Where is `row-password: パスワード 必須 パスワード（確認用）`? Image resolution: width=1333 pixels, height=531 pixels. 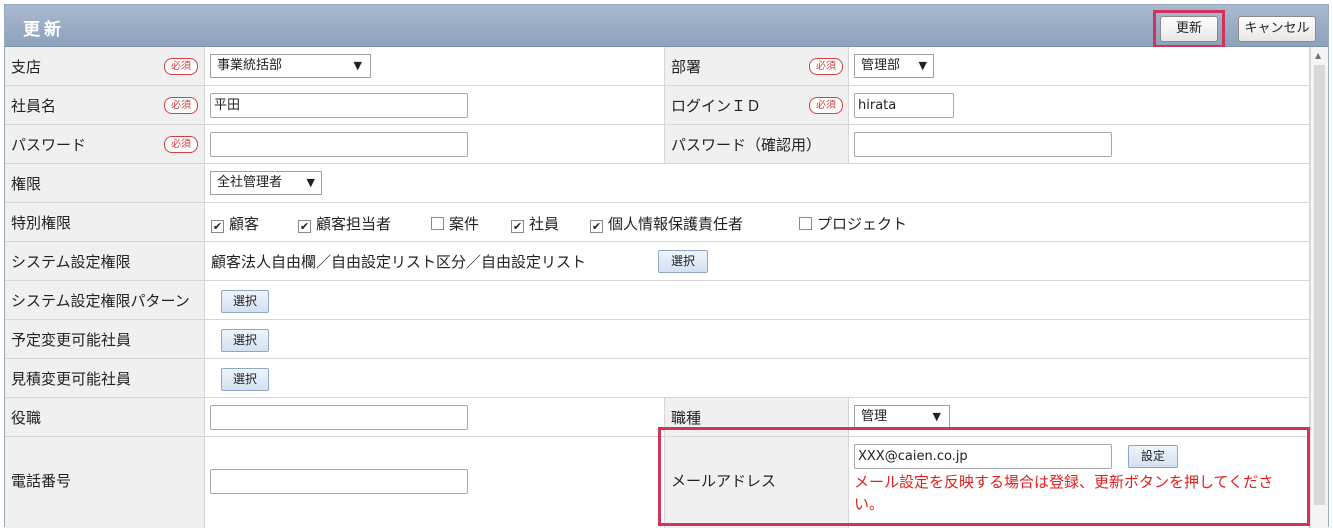
row-password: パスワード 必須 パスワード（確認用） is located at coordinates (657, 144).